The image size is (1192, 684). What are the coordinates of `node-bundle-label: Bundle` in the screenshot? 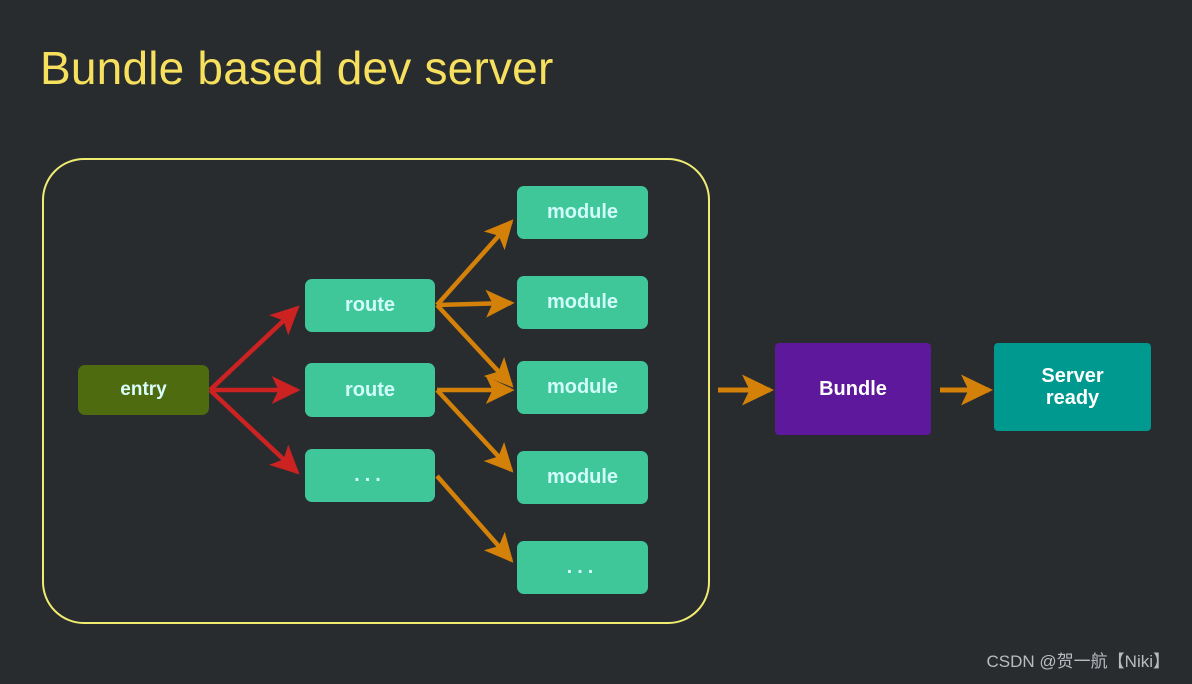 It's located at (853, 388).